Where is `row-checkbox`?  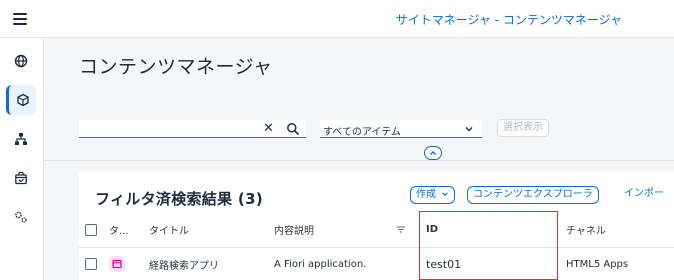
row-checkbox is located at coordinates (91, 264).